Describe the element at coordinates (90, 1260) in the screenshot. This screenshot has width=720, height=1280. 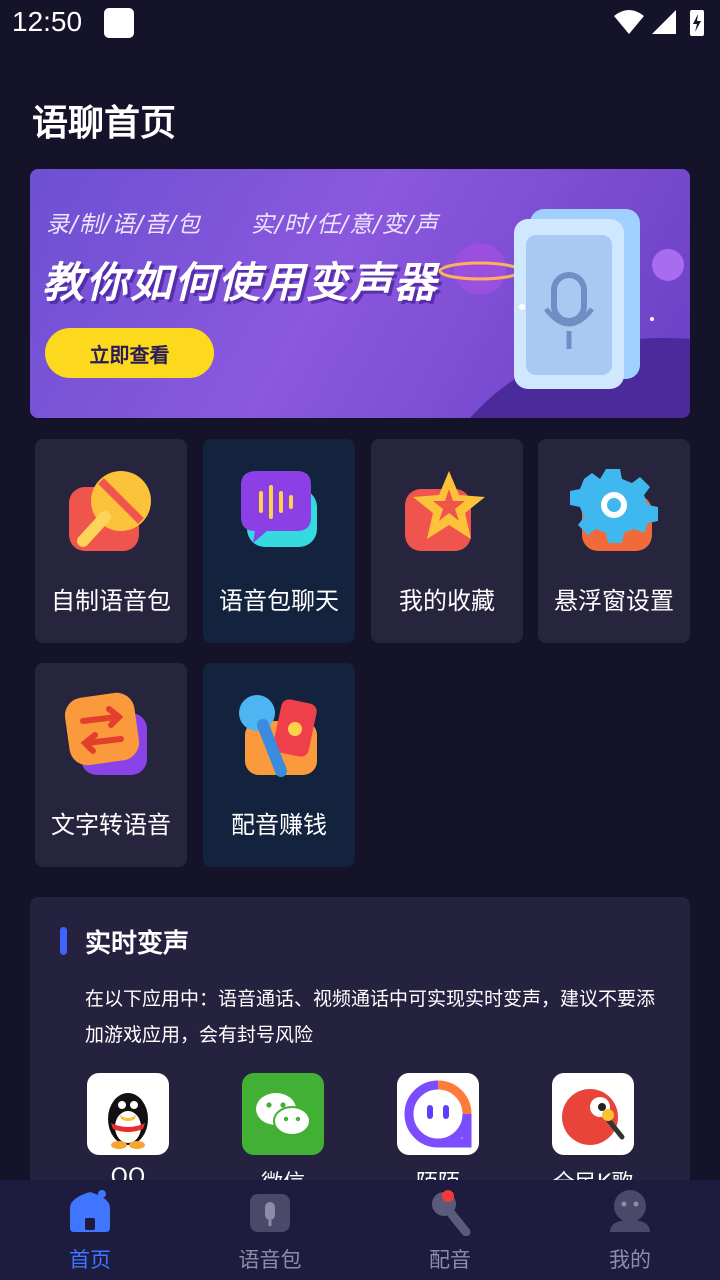
I see `tab-label: 首页` at that location.